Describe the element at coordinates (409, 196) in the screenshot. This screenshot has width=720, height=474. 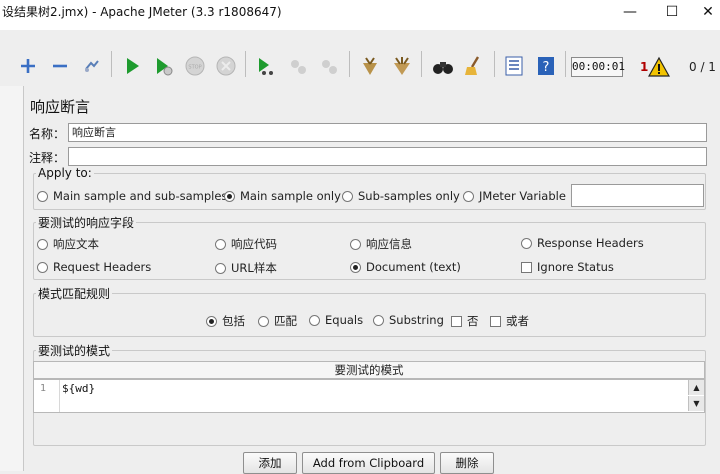
I see `radio-label: Sub-samples only` at that location.